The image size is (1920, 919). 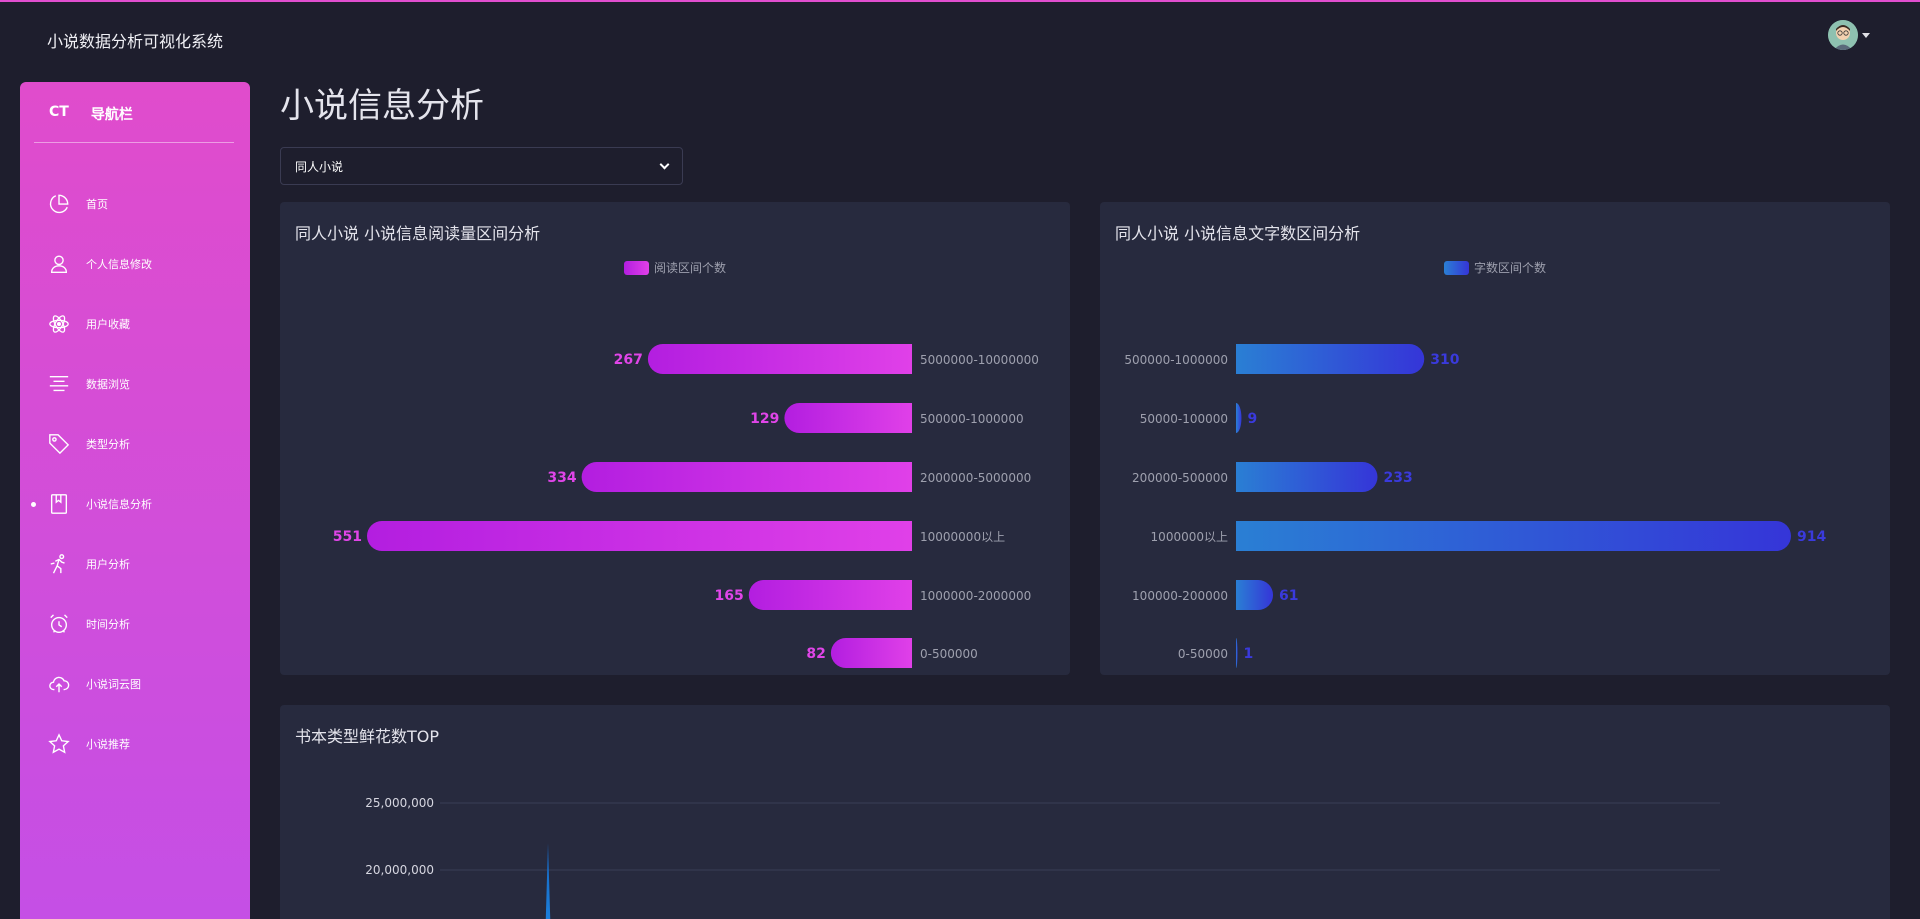 What do you see at coordinates (108, 444) in the screenshot?
I see `sidebar-item-label: 类型分析` at bounding box center [108, 444].